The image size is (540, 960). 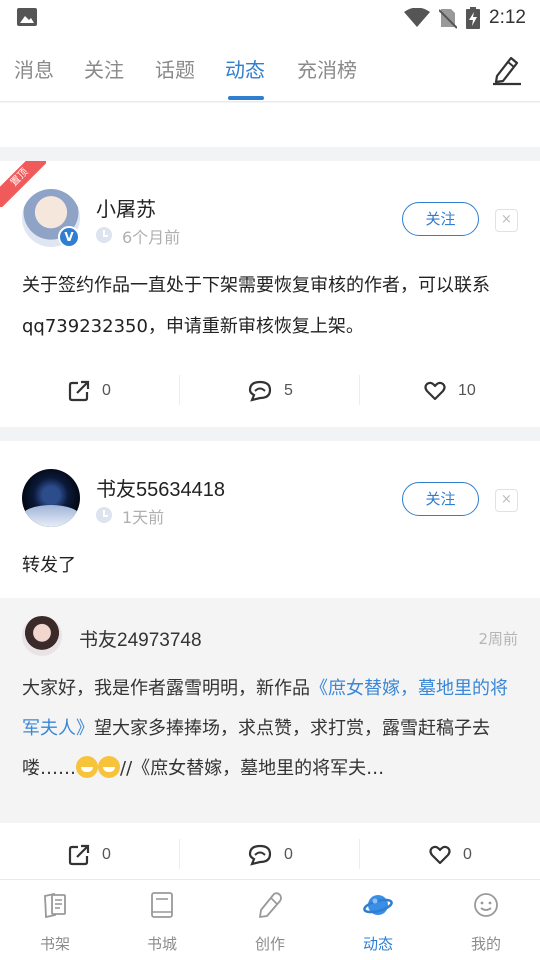 I want to click on nav-profile: 我的, so click(x=486, y=922).